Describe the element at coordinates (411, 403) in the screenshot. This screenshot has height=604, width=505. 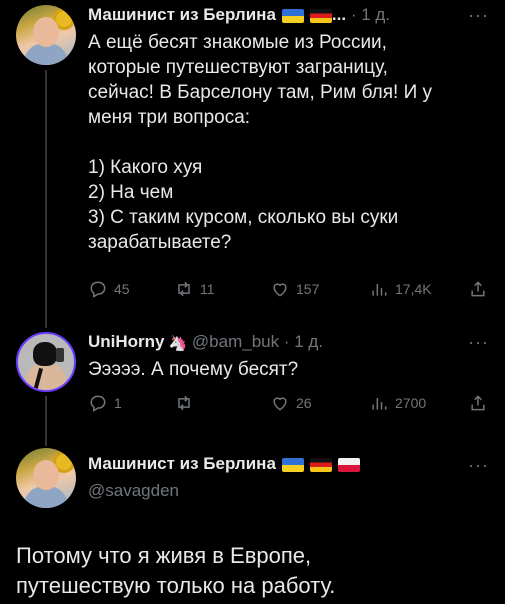
I see `views-count: 2700` at that location.